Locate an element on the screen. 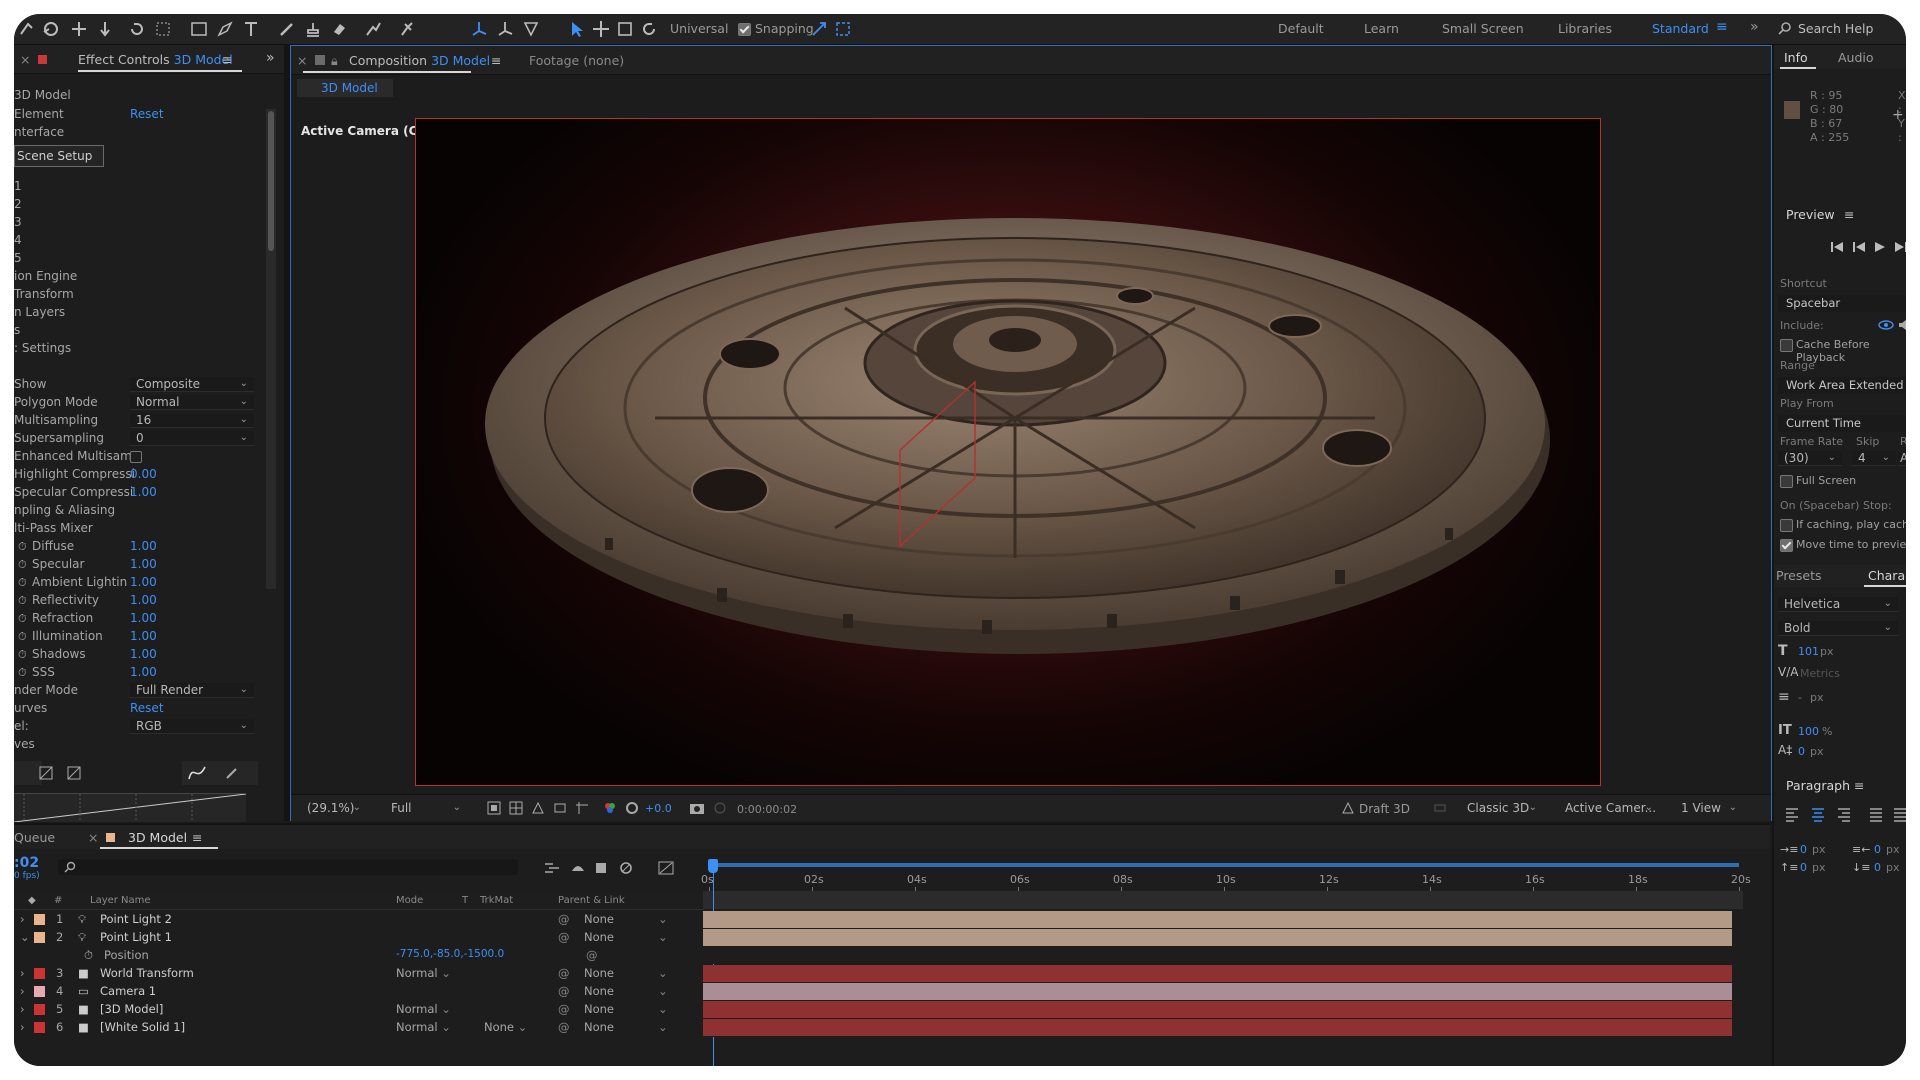 The image size is (1920, 1080). anchor-tool-icon is located at coordinates (163, 29).